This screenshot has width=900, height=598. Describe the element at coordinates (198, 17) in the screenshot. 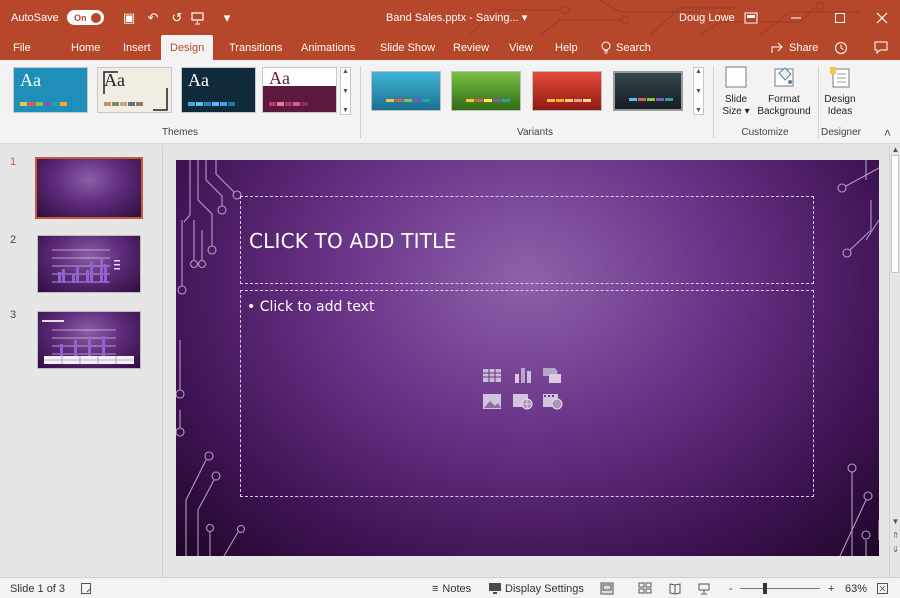

I see `present-from-start-icon` at that location.